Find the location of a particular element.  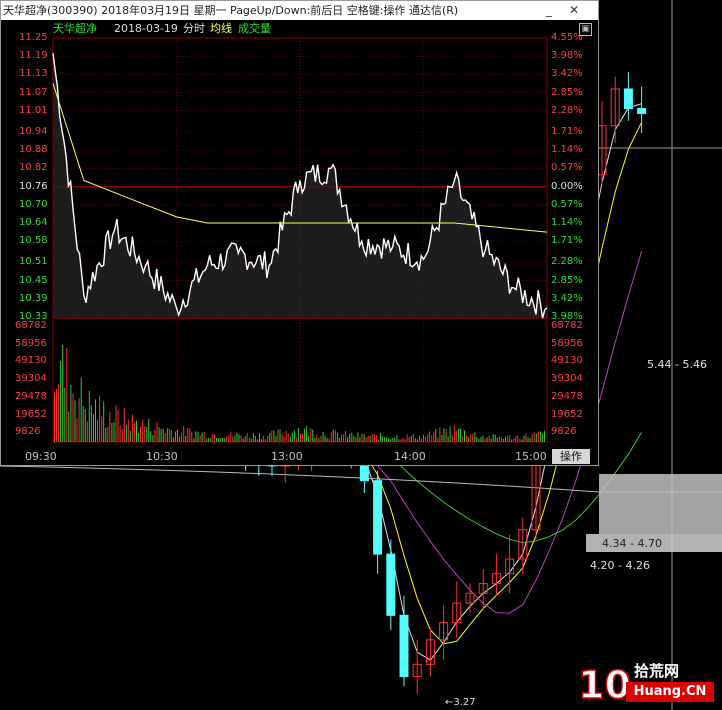

price-tick-label: 10.58 is located at coordinates (33, 241).